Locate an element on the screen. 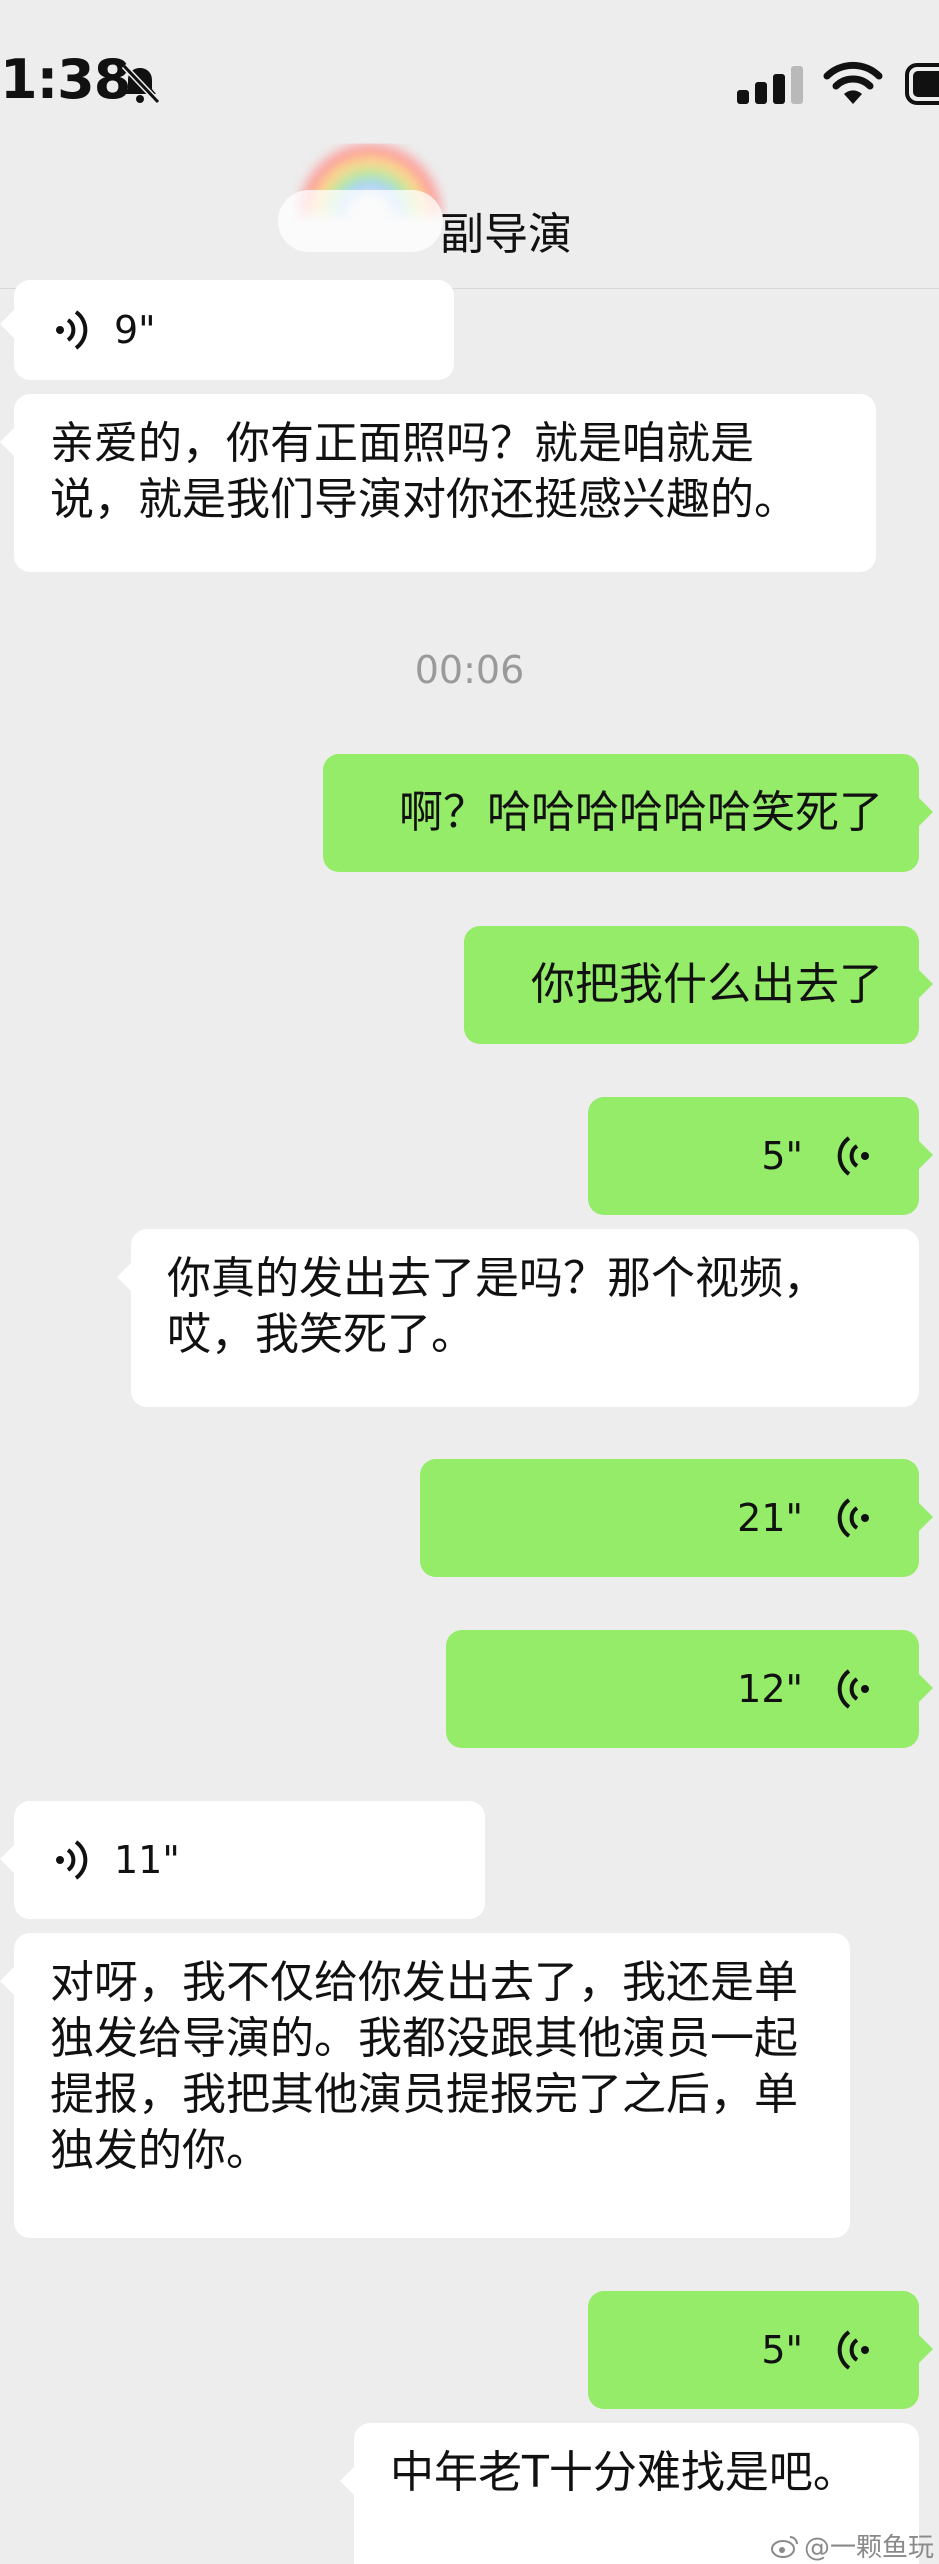  message-text: 中年老T十分难找是吧。 is located at coordinates (623, 2472).